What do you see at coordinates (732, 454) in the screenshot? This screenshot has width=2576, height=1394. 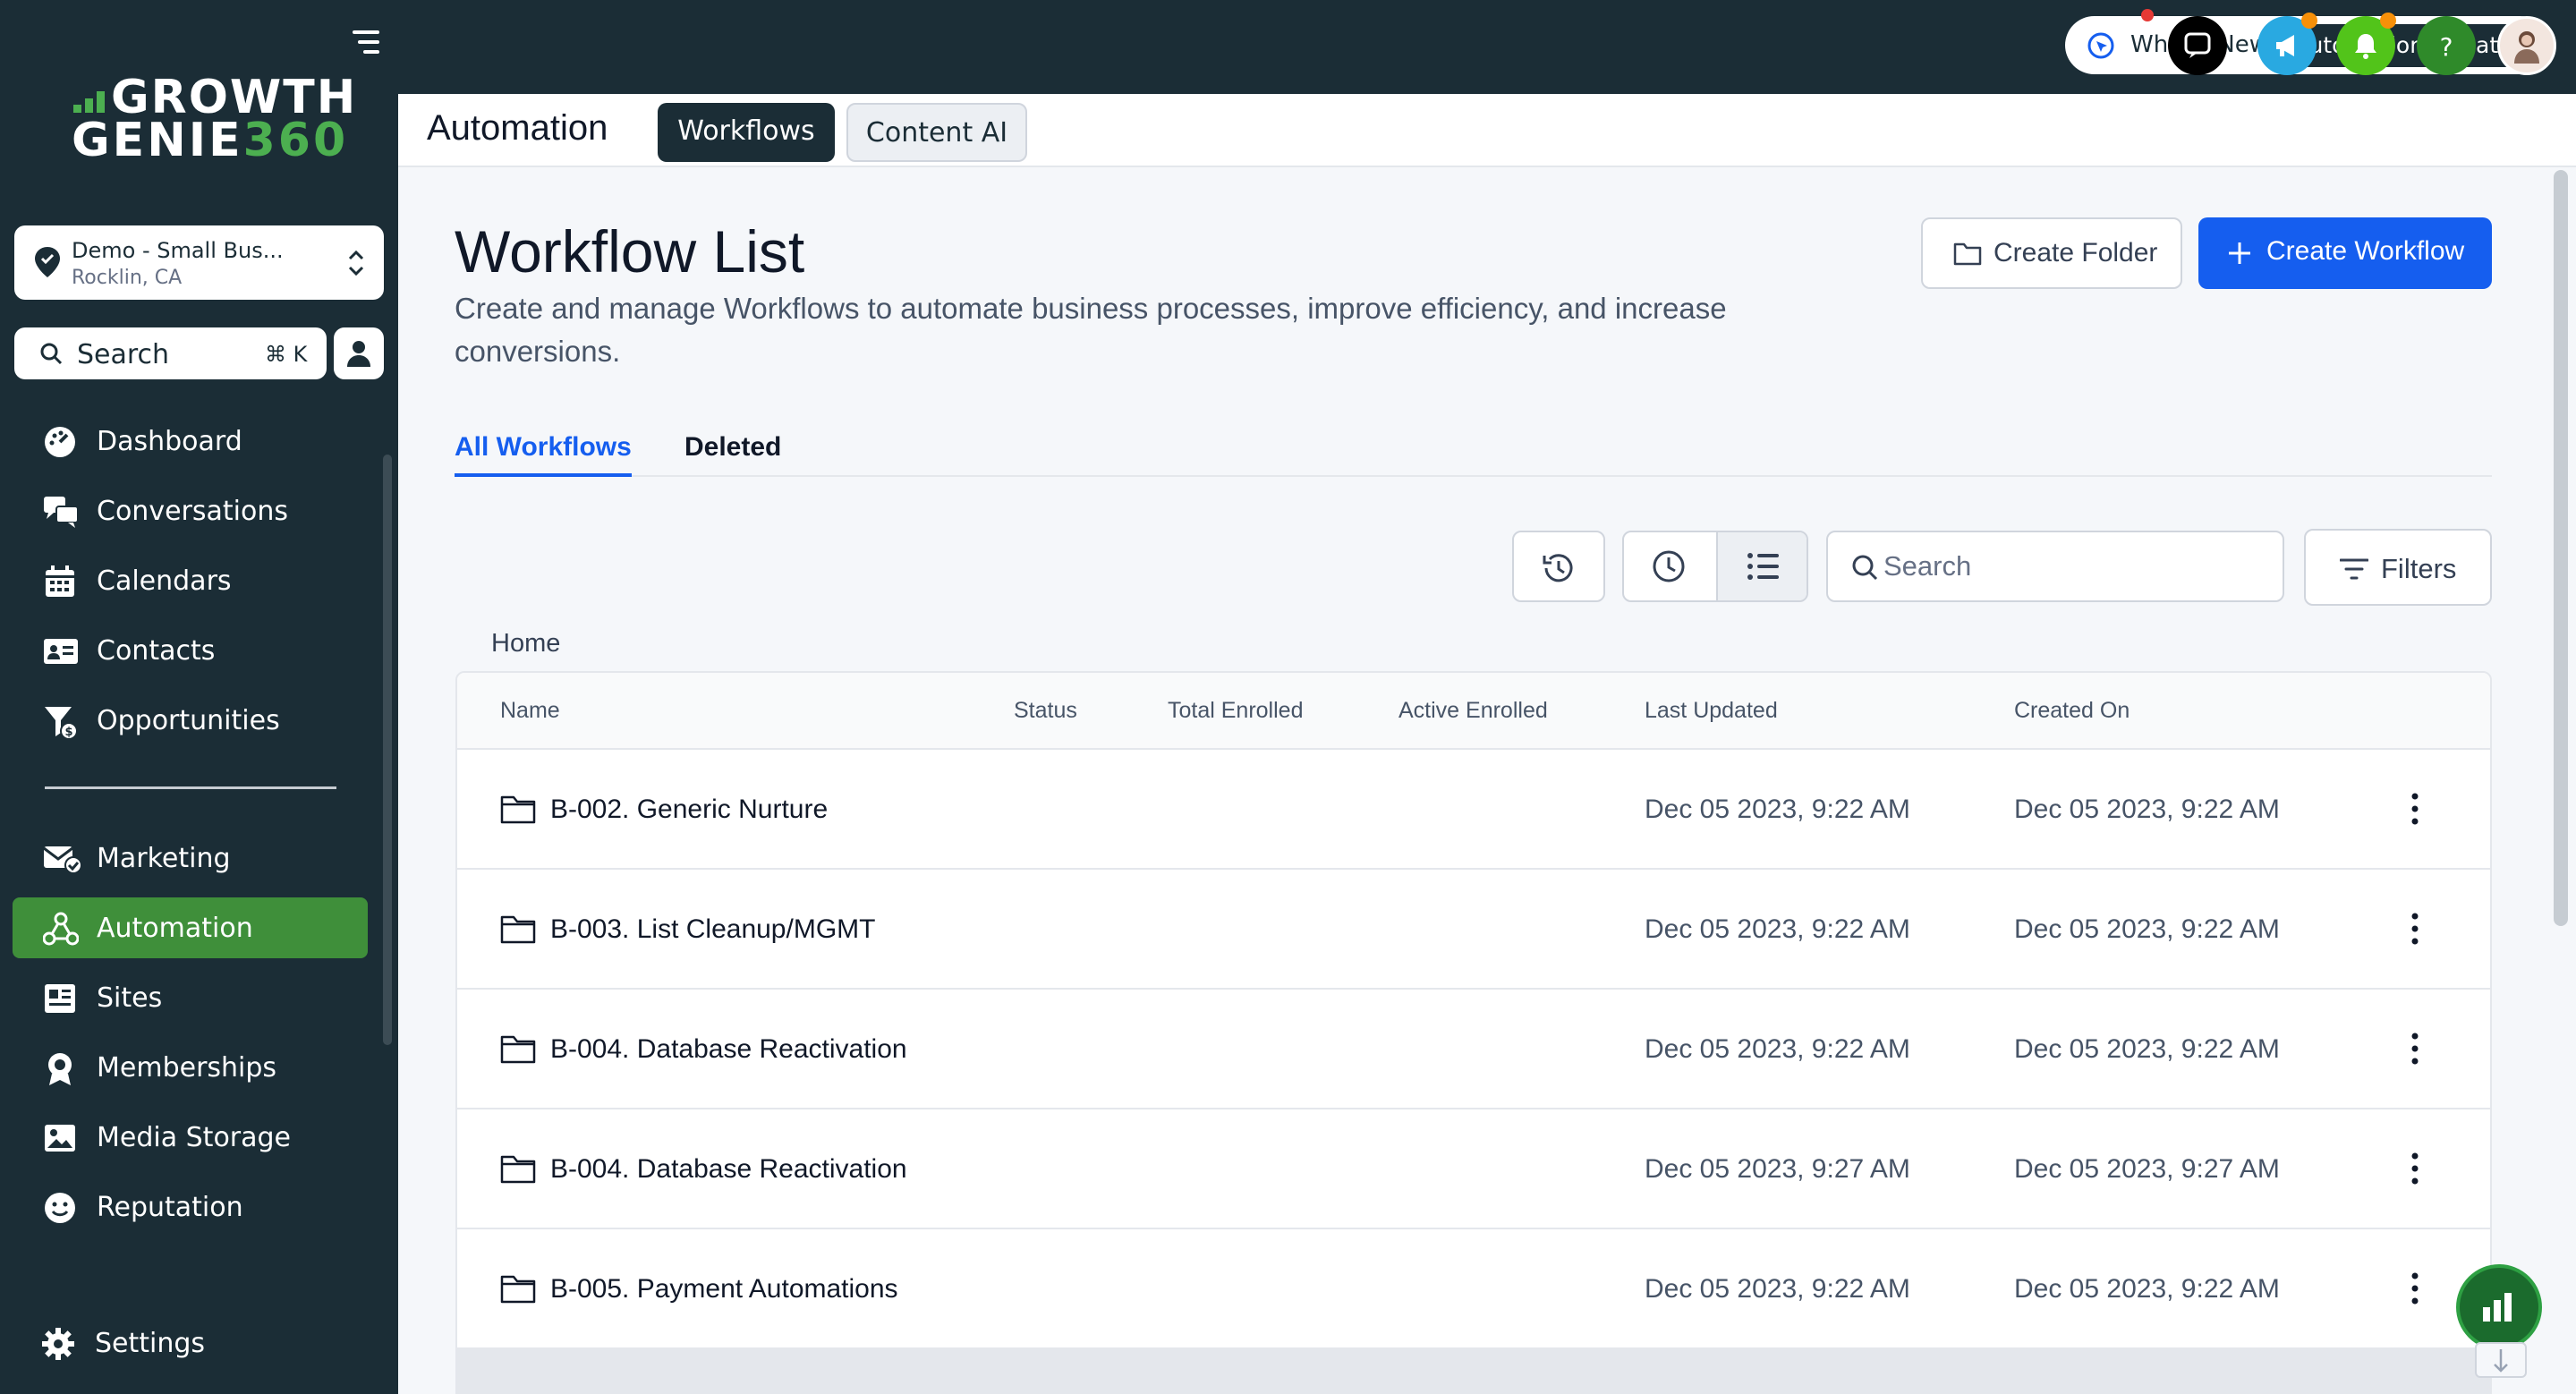 I see `tab-deleted: Deleted` at bounding box center [732, 454].